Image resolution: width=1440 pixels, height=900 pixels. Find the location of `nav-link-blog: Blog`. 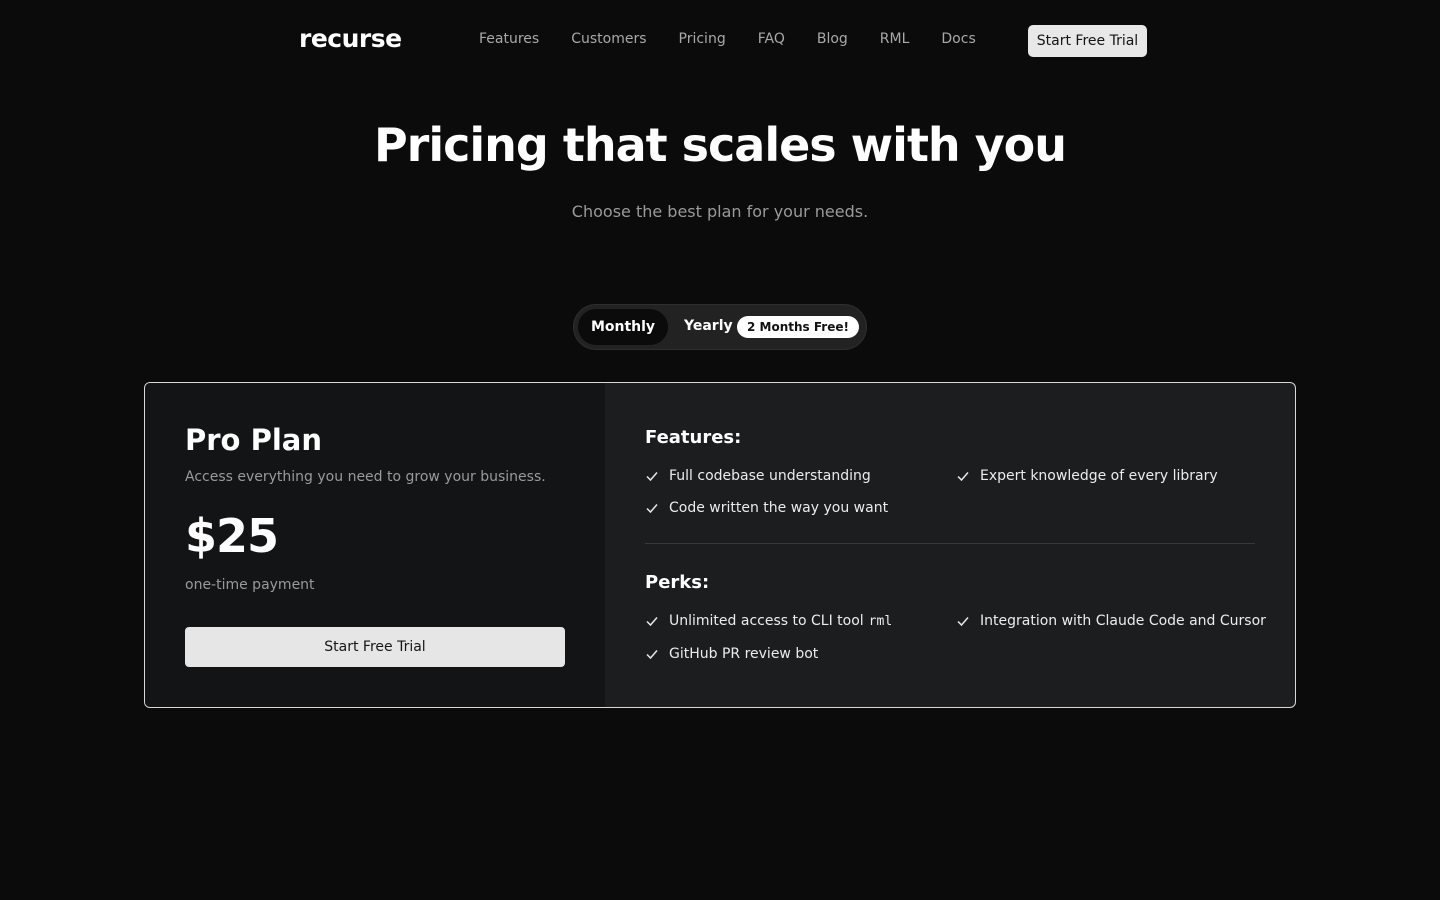

nav-link-blog: Blog is located at coordinates (832, 39).